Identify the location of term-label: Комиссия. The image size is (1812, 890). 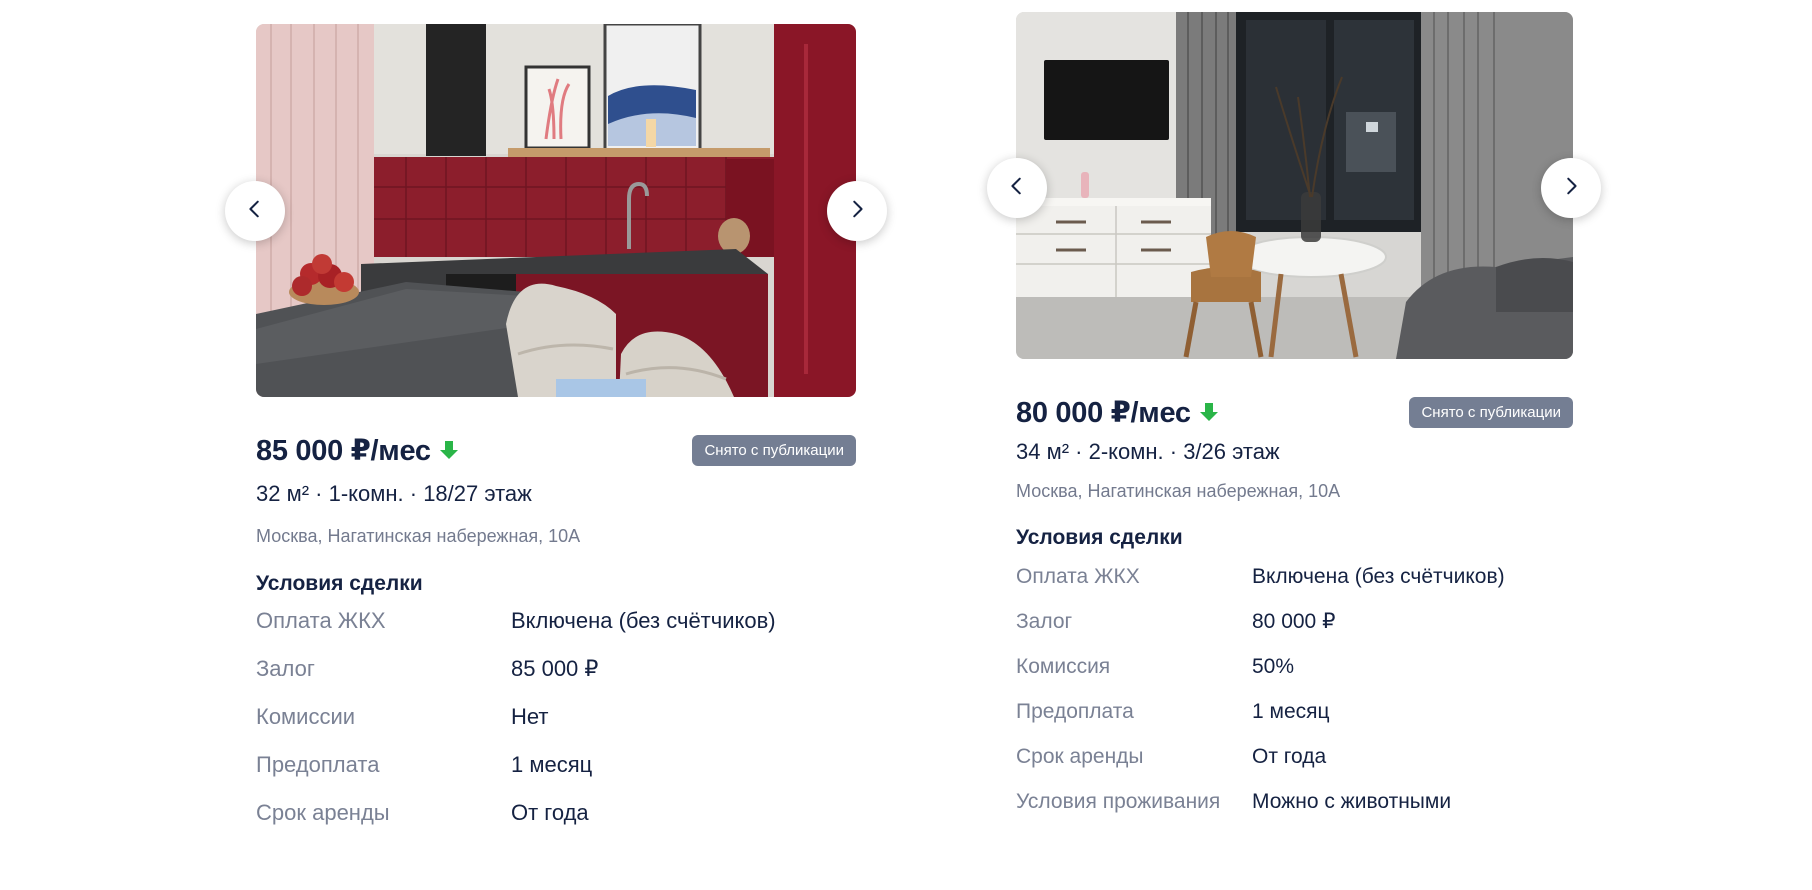
(1063, 666).